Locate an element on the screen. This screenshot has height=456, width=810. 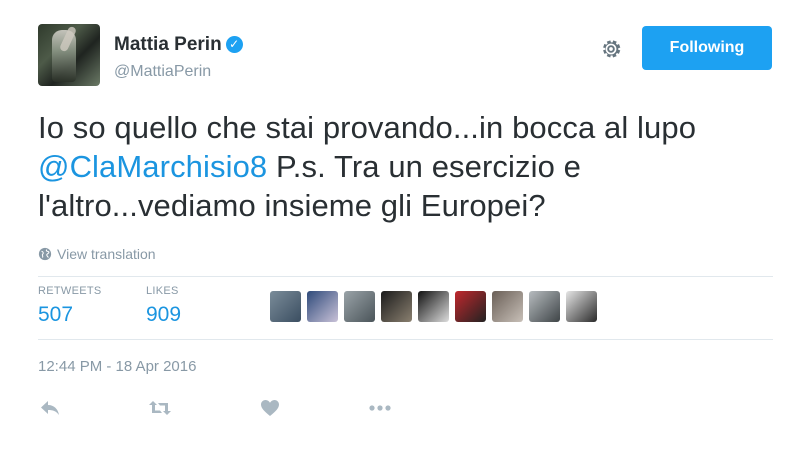
liker-avatar-6-image is located at coordinates (470, 306).